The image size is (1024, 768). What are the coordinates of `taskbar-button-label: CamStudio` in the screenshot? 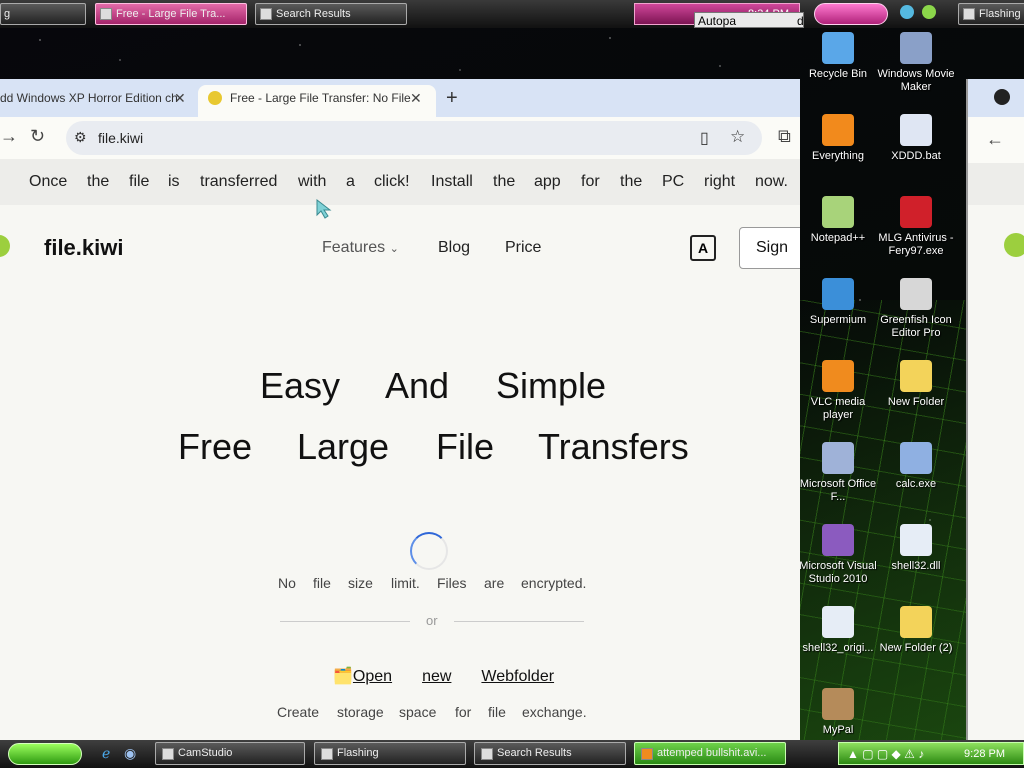 It's located at (205, 753).